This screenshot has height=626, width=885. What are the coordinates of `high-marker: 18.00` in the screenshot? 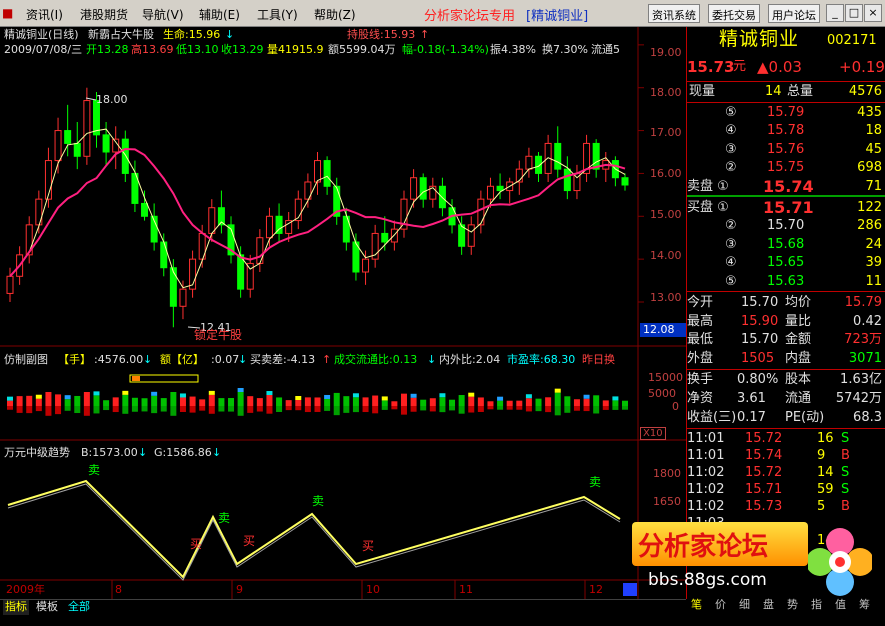 It's located at (112, 99).